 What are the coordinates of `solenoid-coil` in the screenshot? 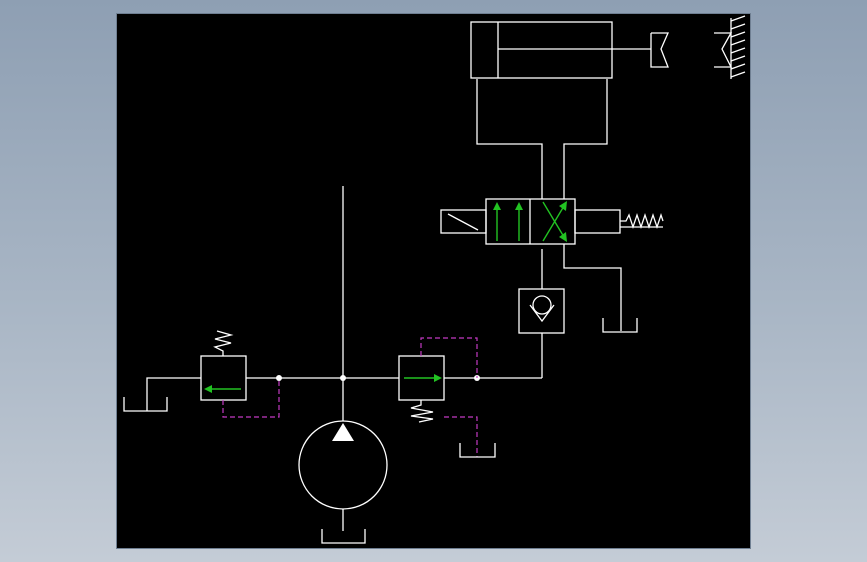 It's located at (463, 221).